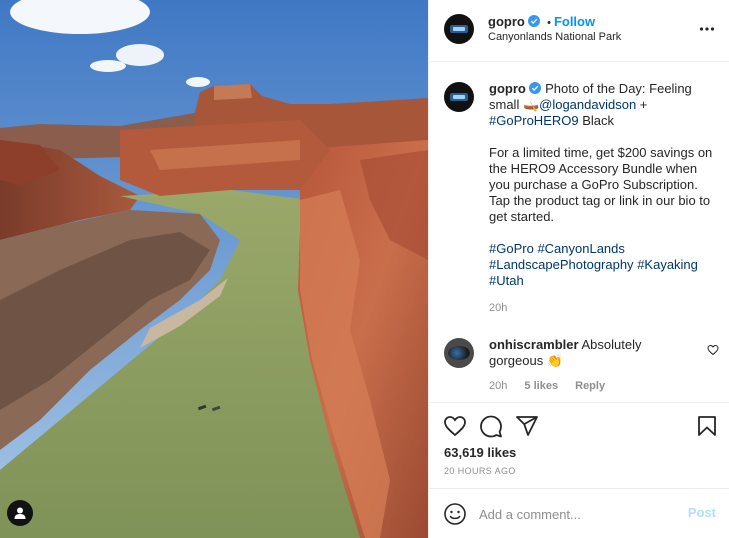  Describe the element at coordinates (574, 514) in the screenshot. I see `comment-input` at that location.